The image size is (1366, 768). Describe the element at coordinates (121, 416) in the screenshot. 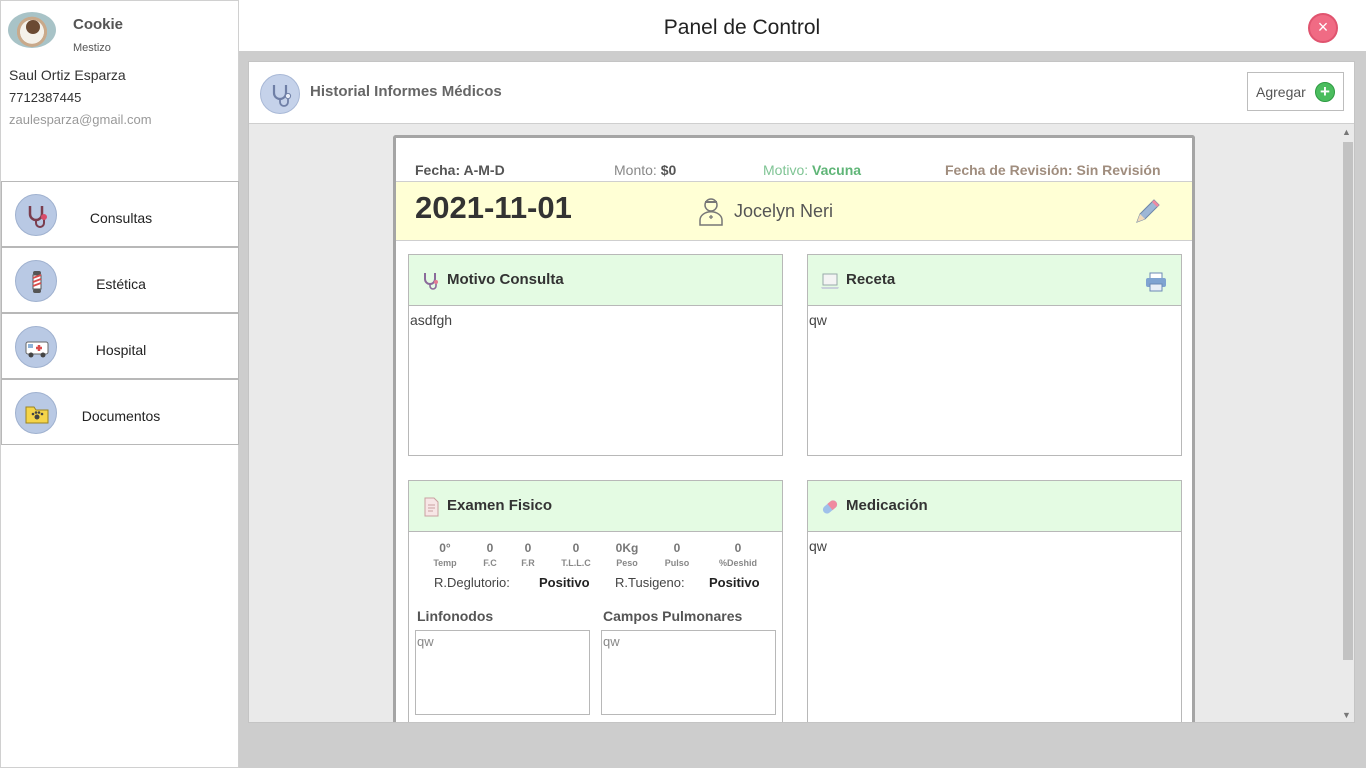

I see `nav-label-documentos: Documentos` at that location.